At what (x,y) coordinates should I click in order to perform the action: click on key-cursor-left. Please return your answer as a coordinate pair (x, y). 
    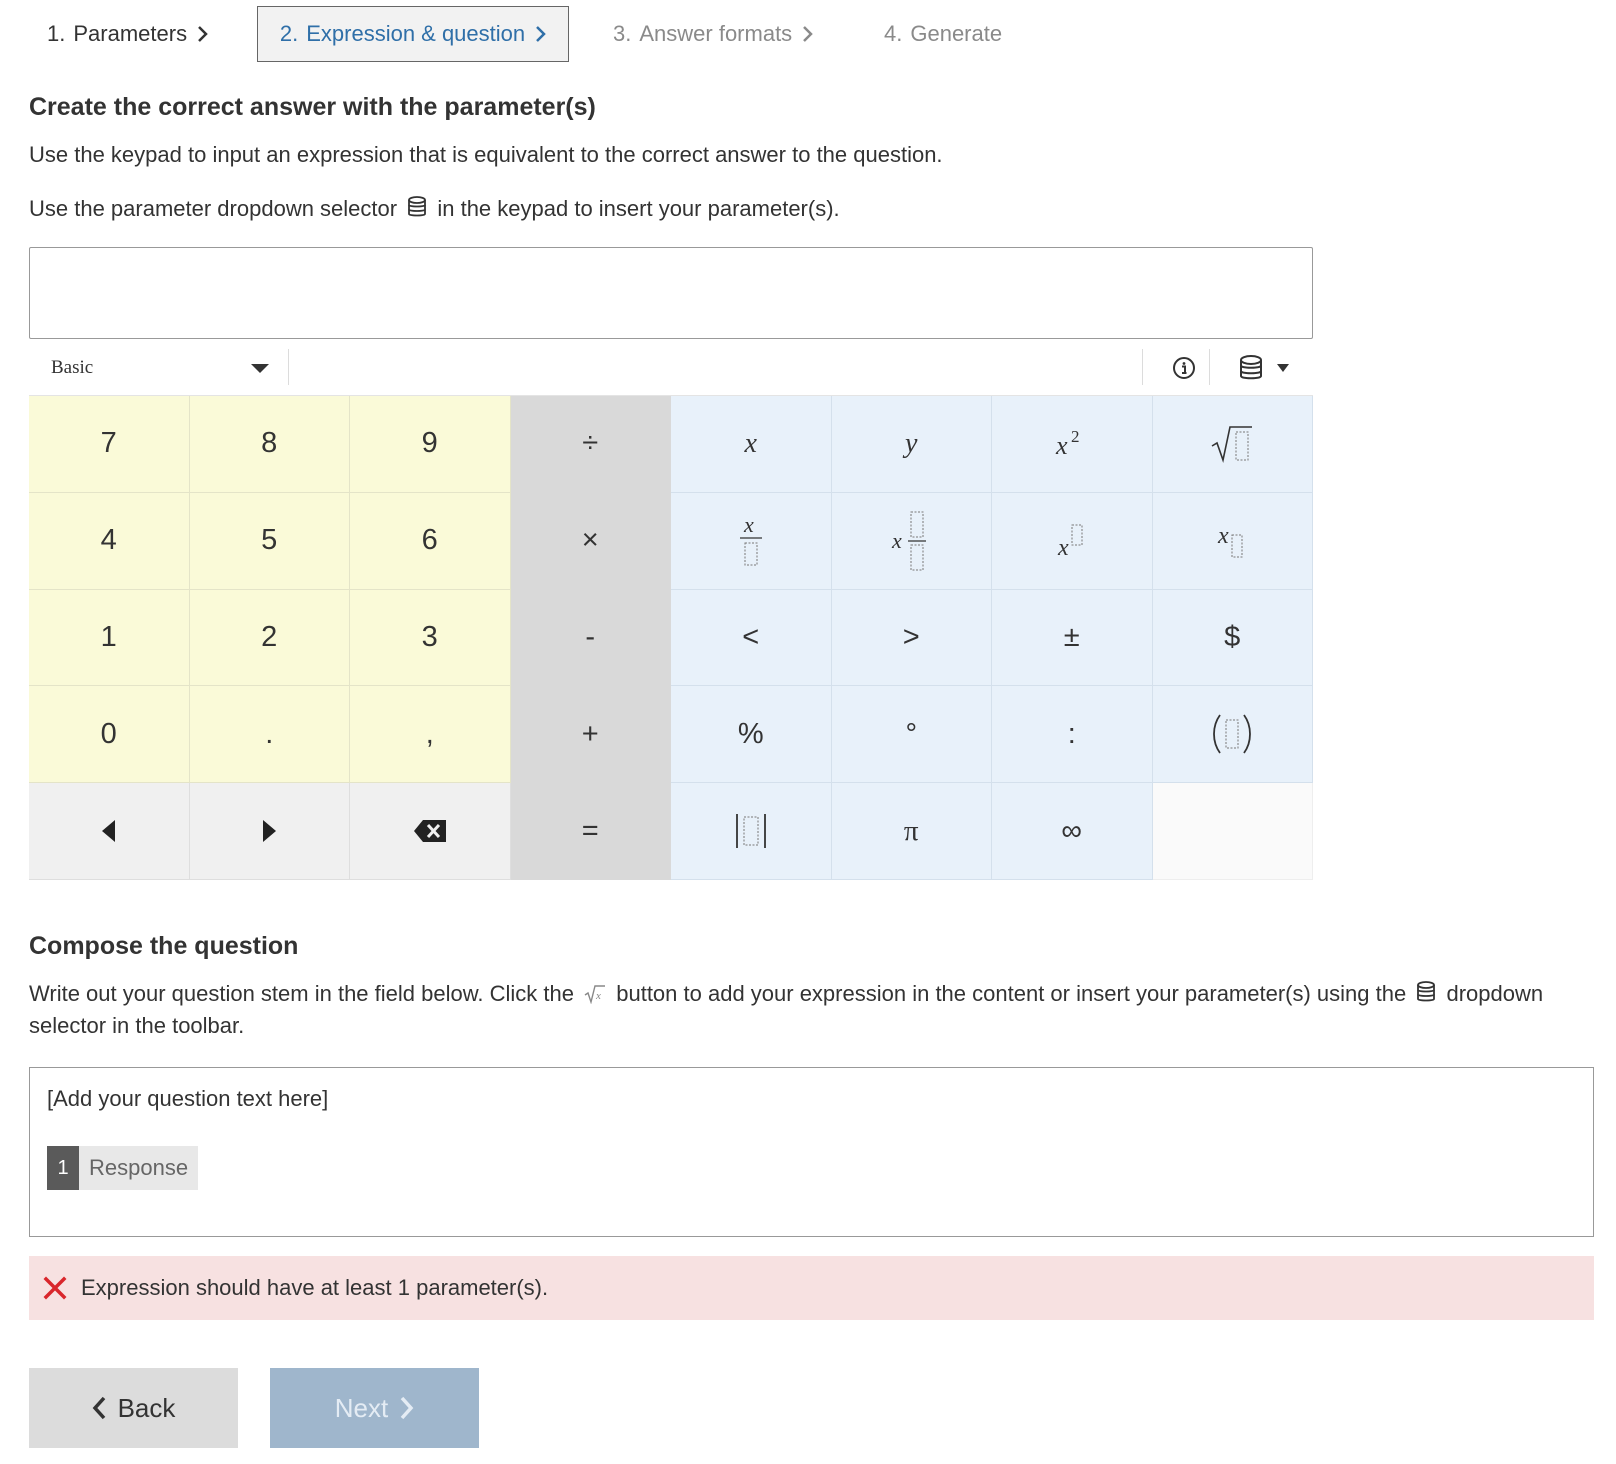
    Looking at the image, I should click on (109, 831).